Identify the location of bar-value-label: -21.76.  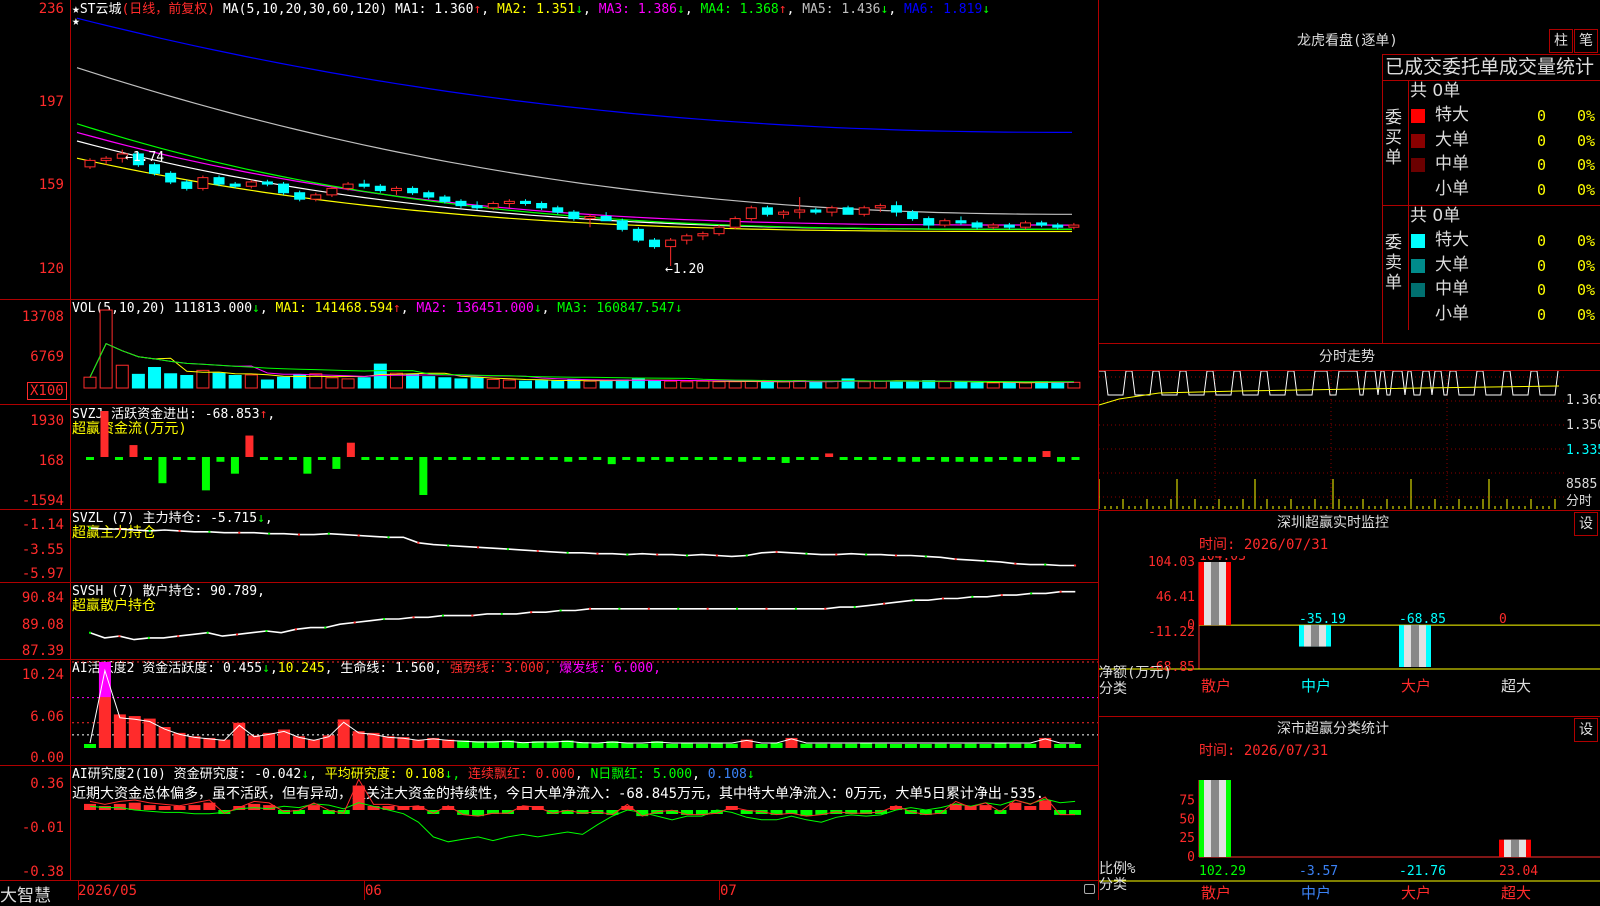
(1422, 871).